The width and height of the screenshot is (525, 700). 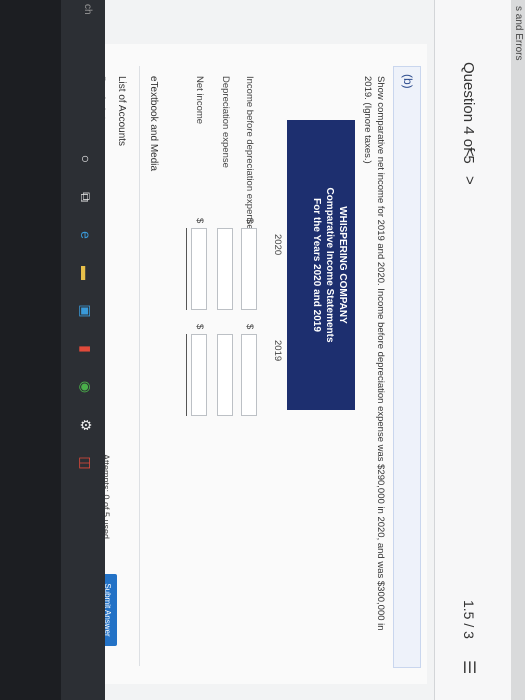 I want to click on row-label-net-income: Net income, so click(x=199, y=100).